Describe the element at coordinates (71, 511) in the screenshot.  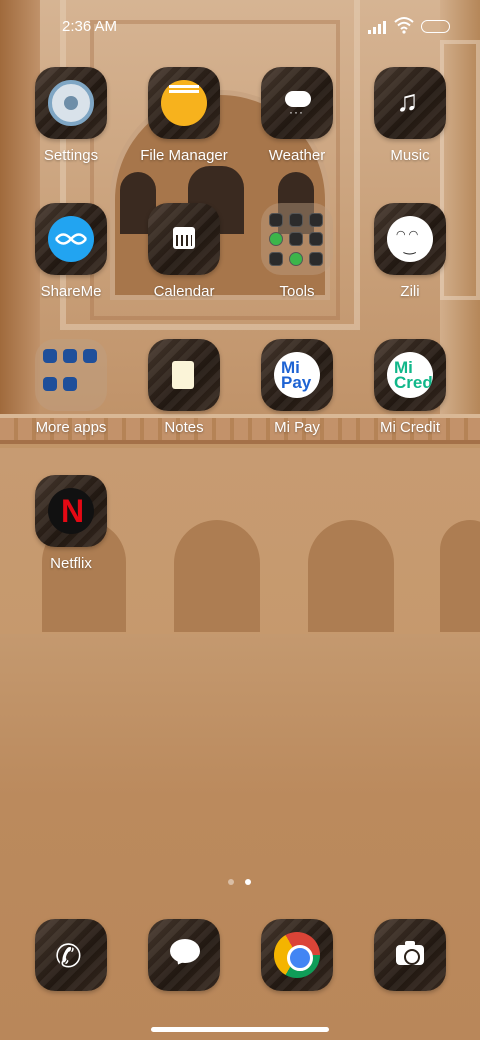
I see `netflix-icon: N` at that location.